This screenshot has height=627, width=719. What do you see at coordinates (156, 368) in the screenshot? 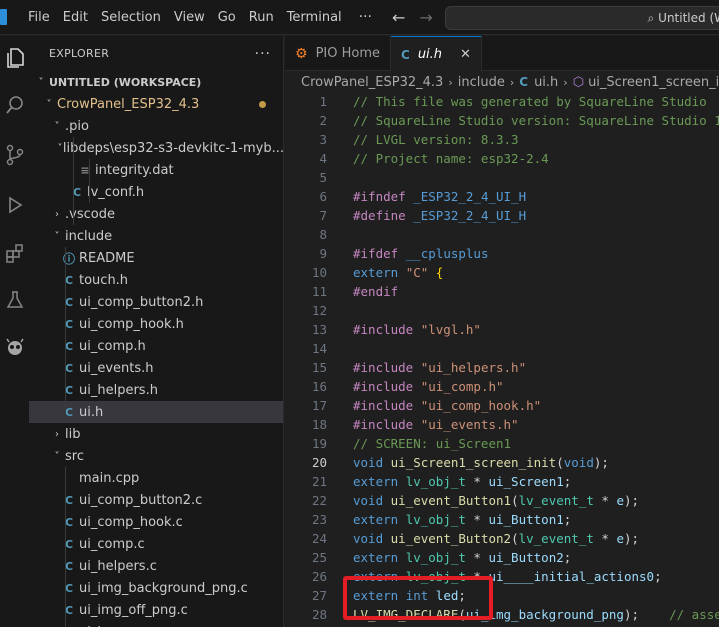
I see `tree-file: Cui_events.h` at bounding box center [156, 368].